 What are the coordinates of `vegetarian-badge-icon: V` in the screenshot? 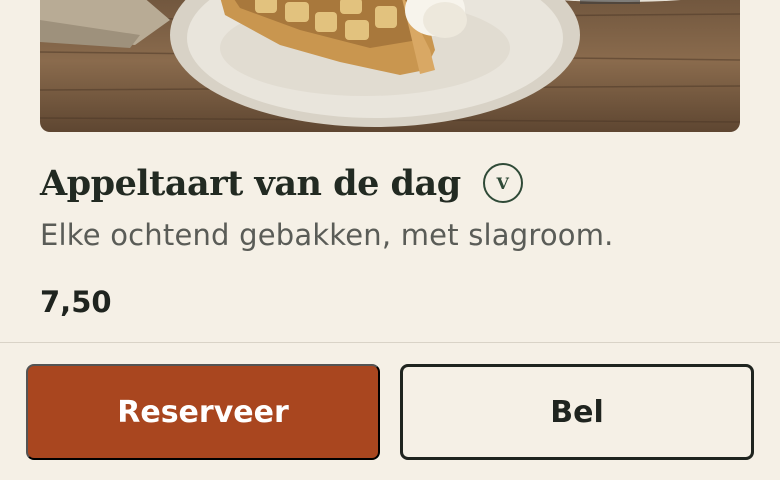 It's located at (502, 183).